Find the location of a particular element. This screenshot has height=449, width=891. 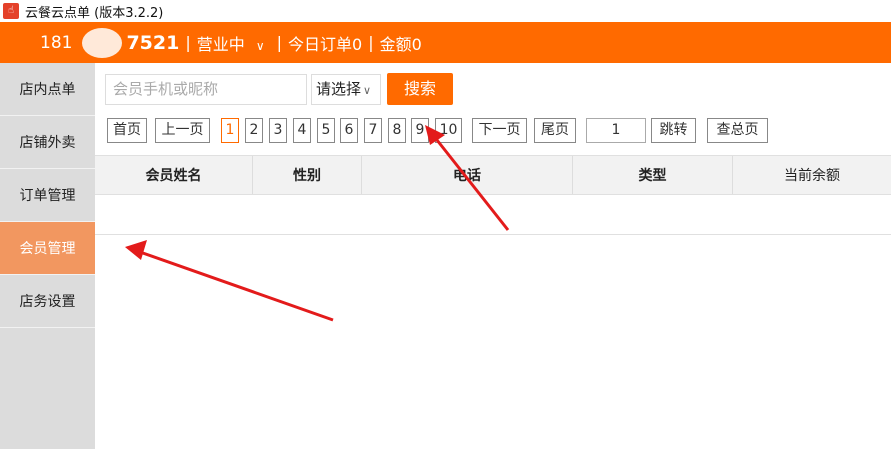

avatar is located at coordinates (102, 42).